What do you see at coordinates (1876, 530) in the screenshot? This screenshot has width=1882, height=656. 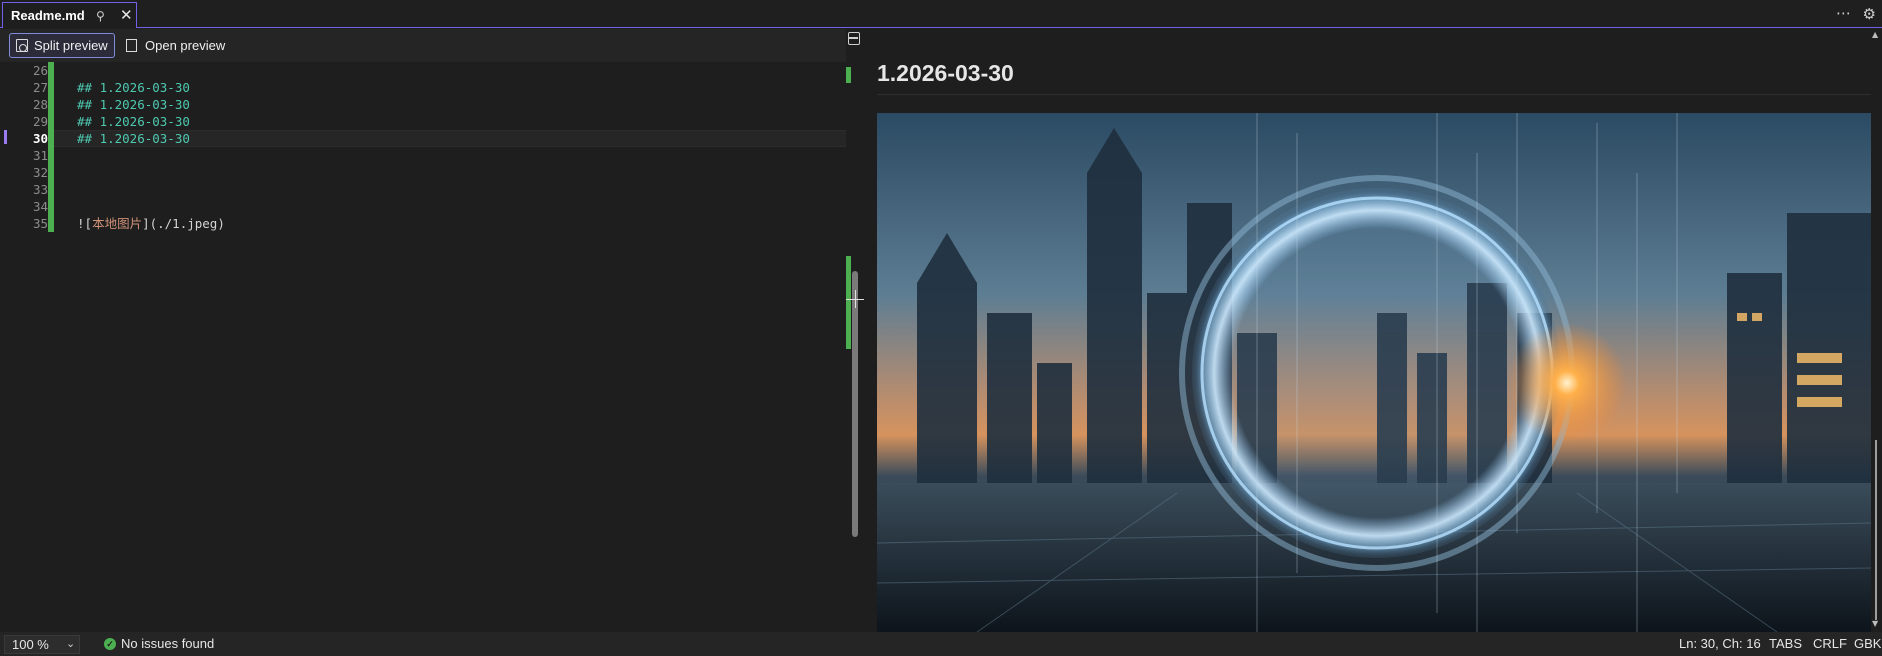 I see `preview-scroll-thumb` at bounding box center [1876, 530].